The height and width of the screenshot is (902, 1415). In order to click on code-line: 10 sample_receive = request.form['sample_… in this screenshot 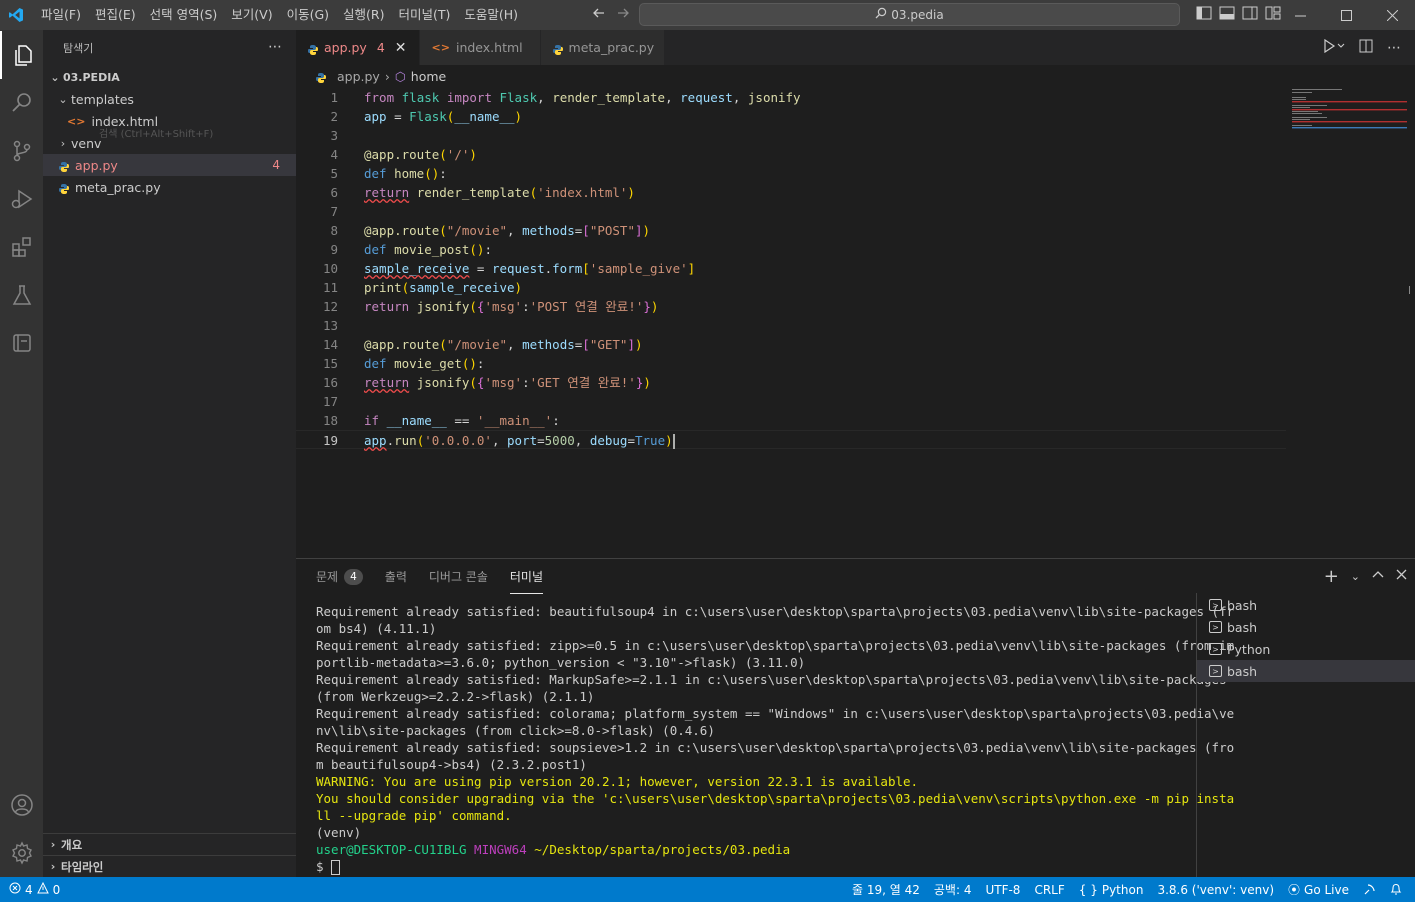, I will do `click(791, 268)`.